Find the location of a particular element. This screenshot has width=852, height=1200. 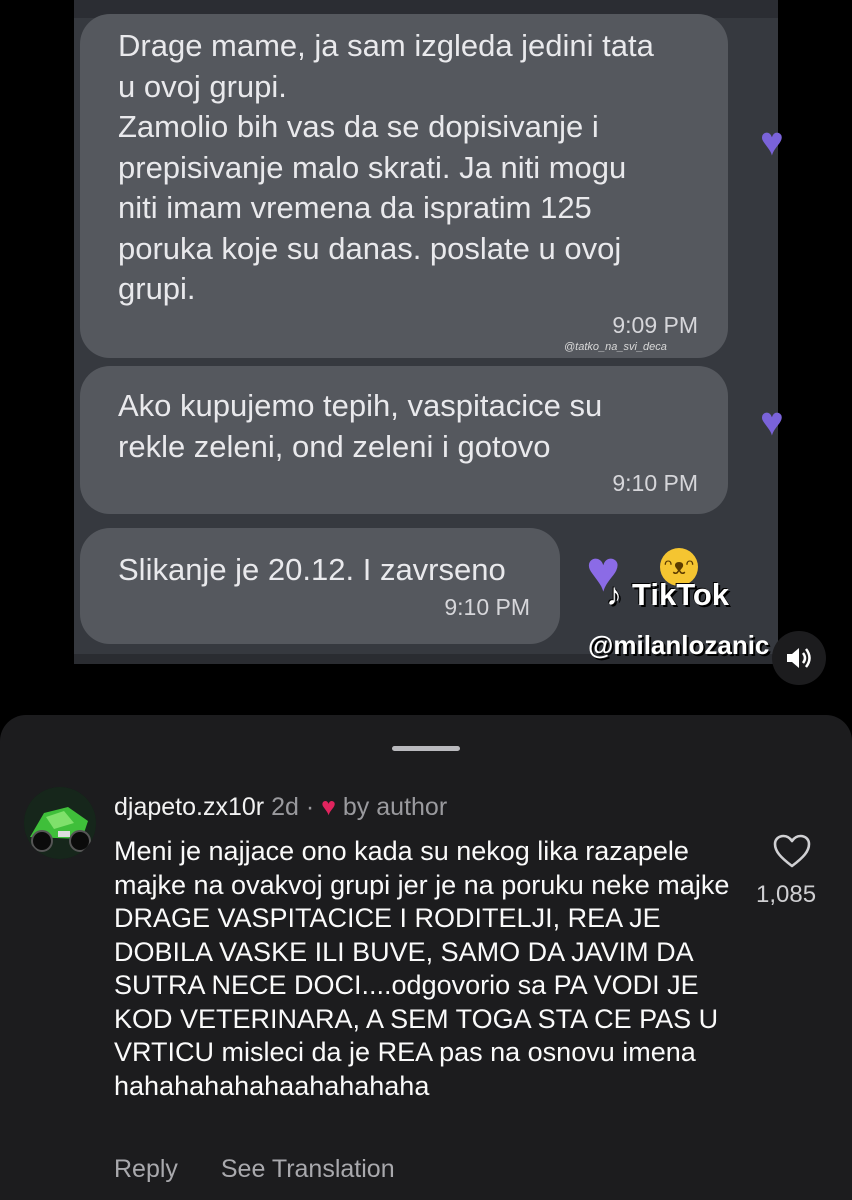

see-translation-button: See Translation is located at coordinates (308, 1169).